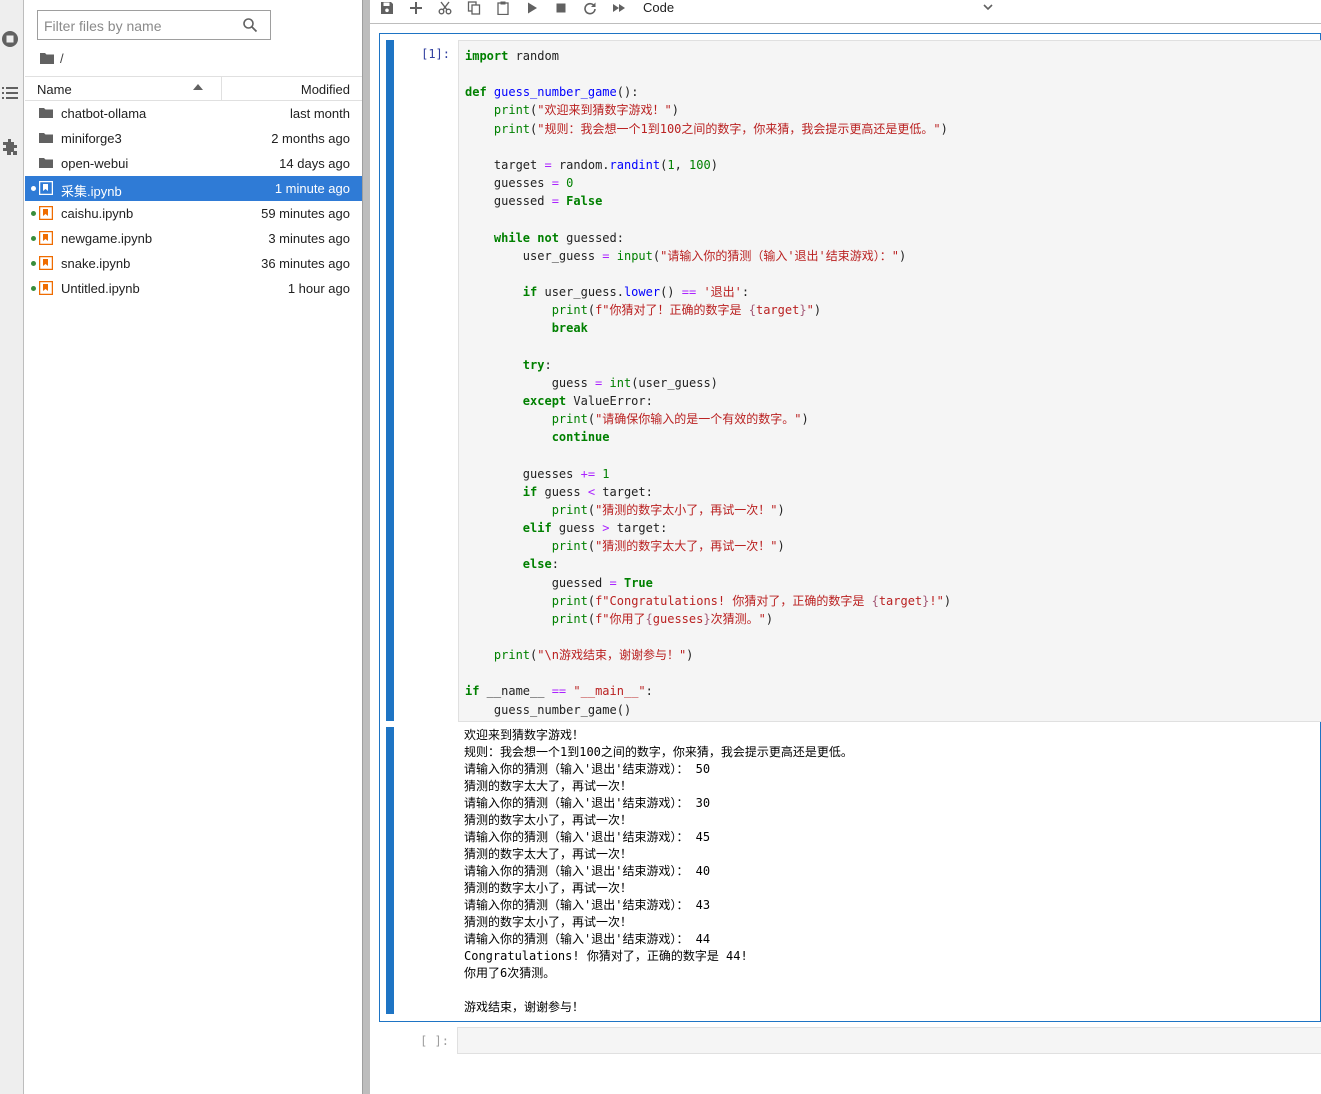 Image resolution: width=1321 pixels, height=1094 pixels. What do you see at coordinates (366, 547) in the screenshot?
I see `panel-splitter` at bounding box center [366, 547].